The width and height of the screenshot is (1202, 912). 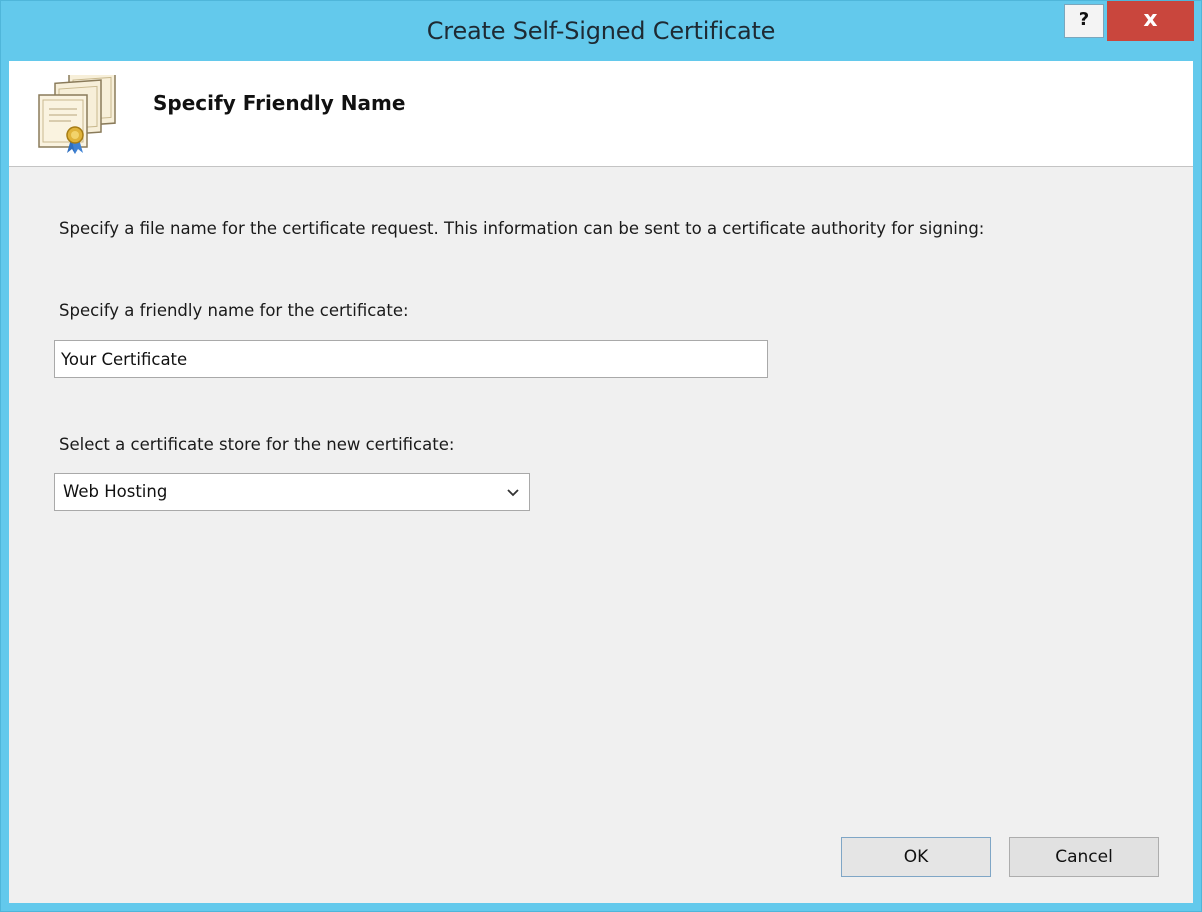 I want to click on title-bar: Create Self-Signed Certificate ? x, so click(x=601, y=31).